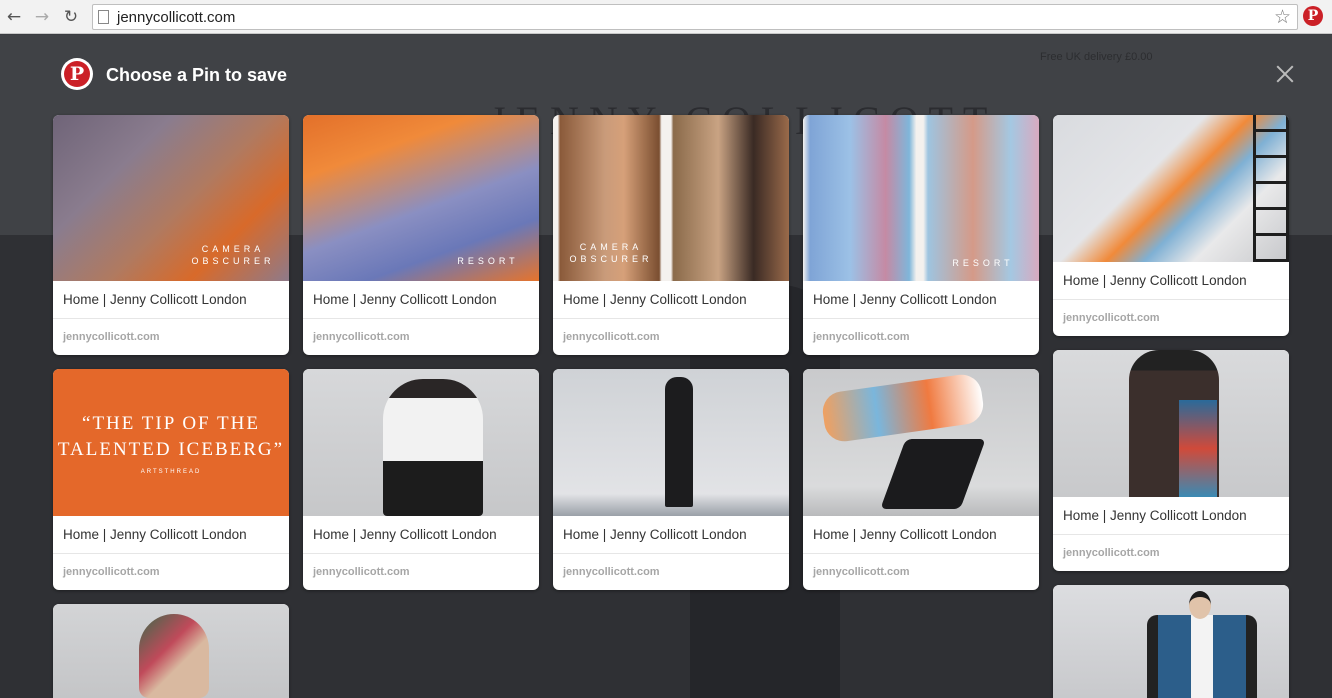 The image size is (1332, 698). I want to click on address-url: jennycollicott.com, so click(176, 17).